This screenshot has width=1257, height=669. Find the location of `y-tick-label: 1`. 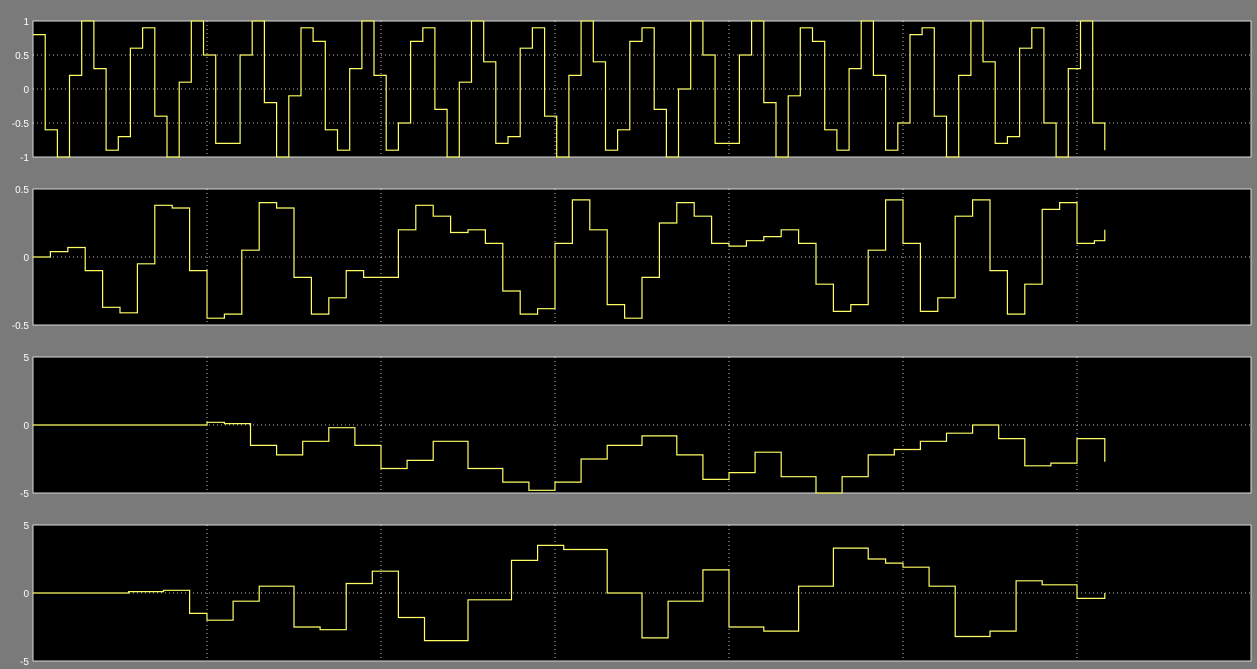

y-tick-label: 1 is located at coordinates (26, 22).